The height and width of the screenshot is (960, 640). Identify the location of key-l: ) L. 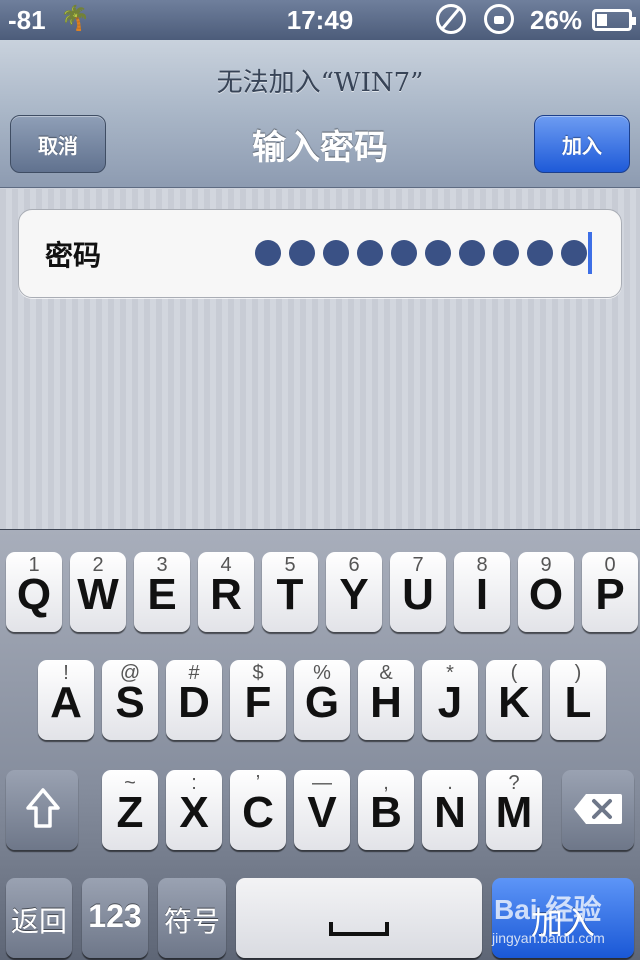
(578, 700).